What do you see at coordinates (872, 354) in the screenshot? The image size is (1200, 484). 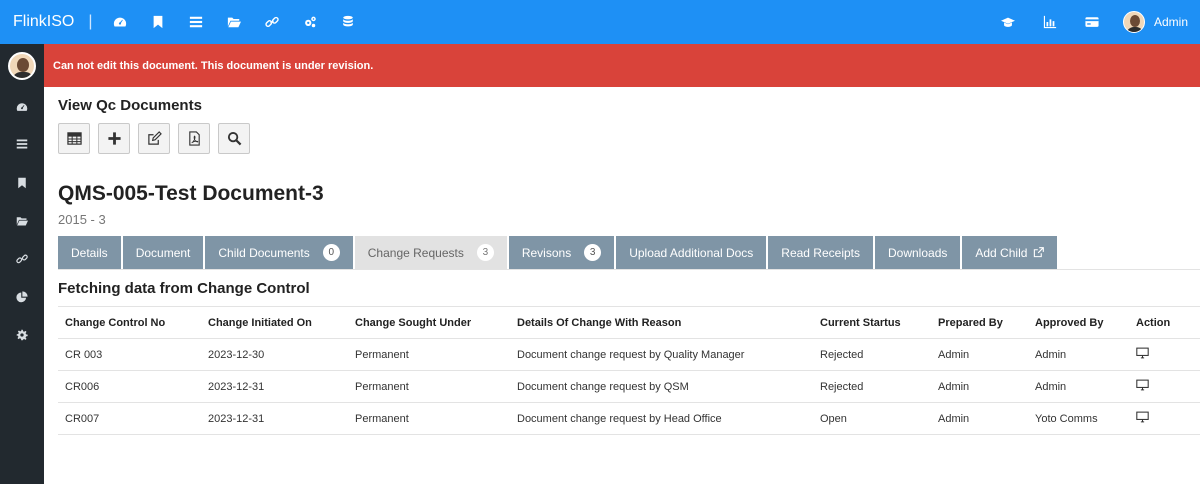 I see `table-cell: Rejected` at bounding box center [872, 354].